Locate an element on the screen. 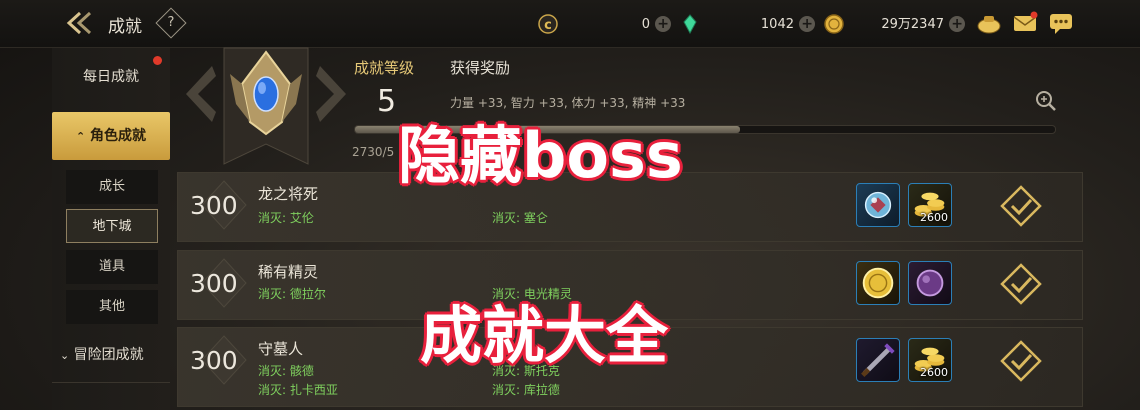 The image size is (1140, 410). gold-medal-icon is located at coordinates (878, 283).